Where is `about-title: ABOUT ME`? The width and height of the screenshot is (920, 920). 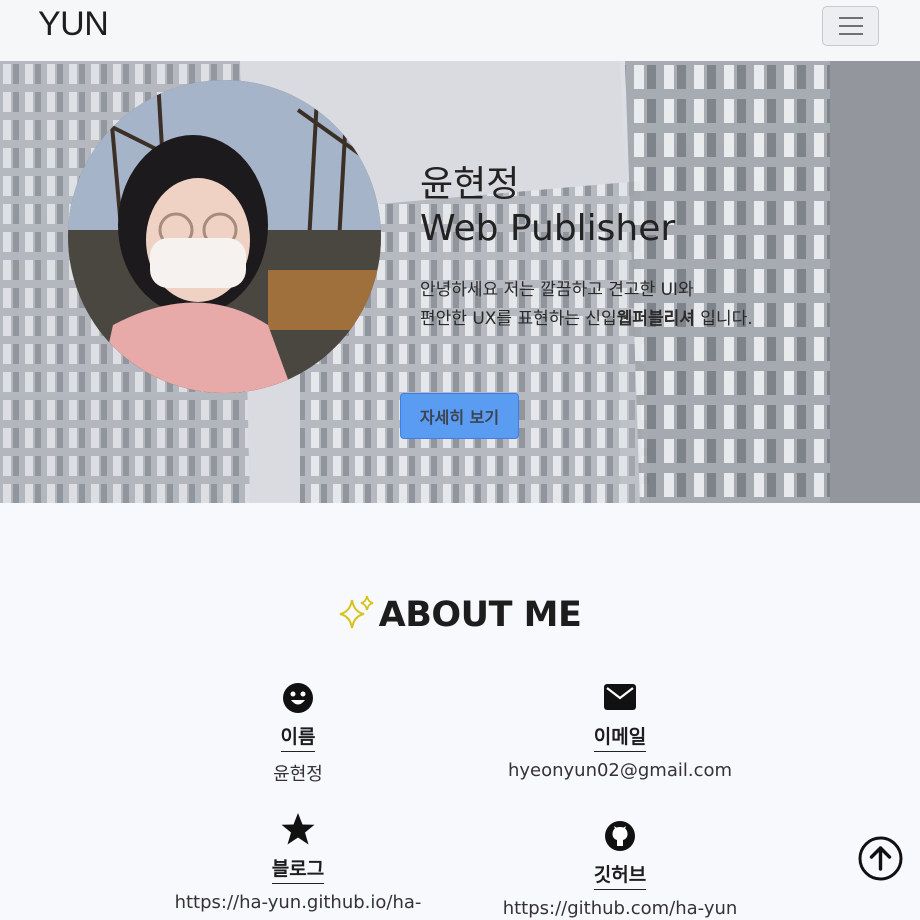
about-title: ABOUT ME is located at coordinates (480, 615).